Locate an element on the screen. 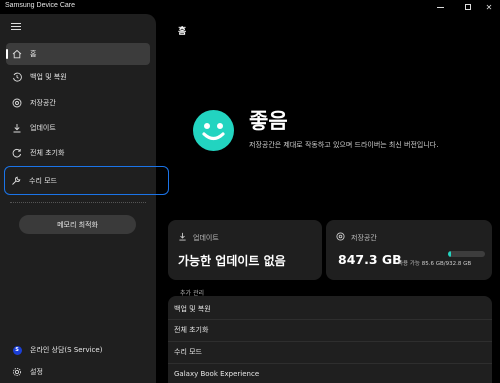 The width and height of the screenshot is (500, 383). storage-avail-label: 사용 가능 is located at coordinates (409, 264).